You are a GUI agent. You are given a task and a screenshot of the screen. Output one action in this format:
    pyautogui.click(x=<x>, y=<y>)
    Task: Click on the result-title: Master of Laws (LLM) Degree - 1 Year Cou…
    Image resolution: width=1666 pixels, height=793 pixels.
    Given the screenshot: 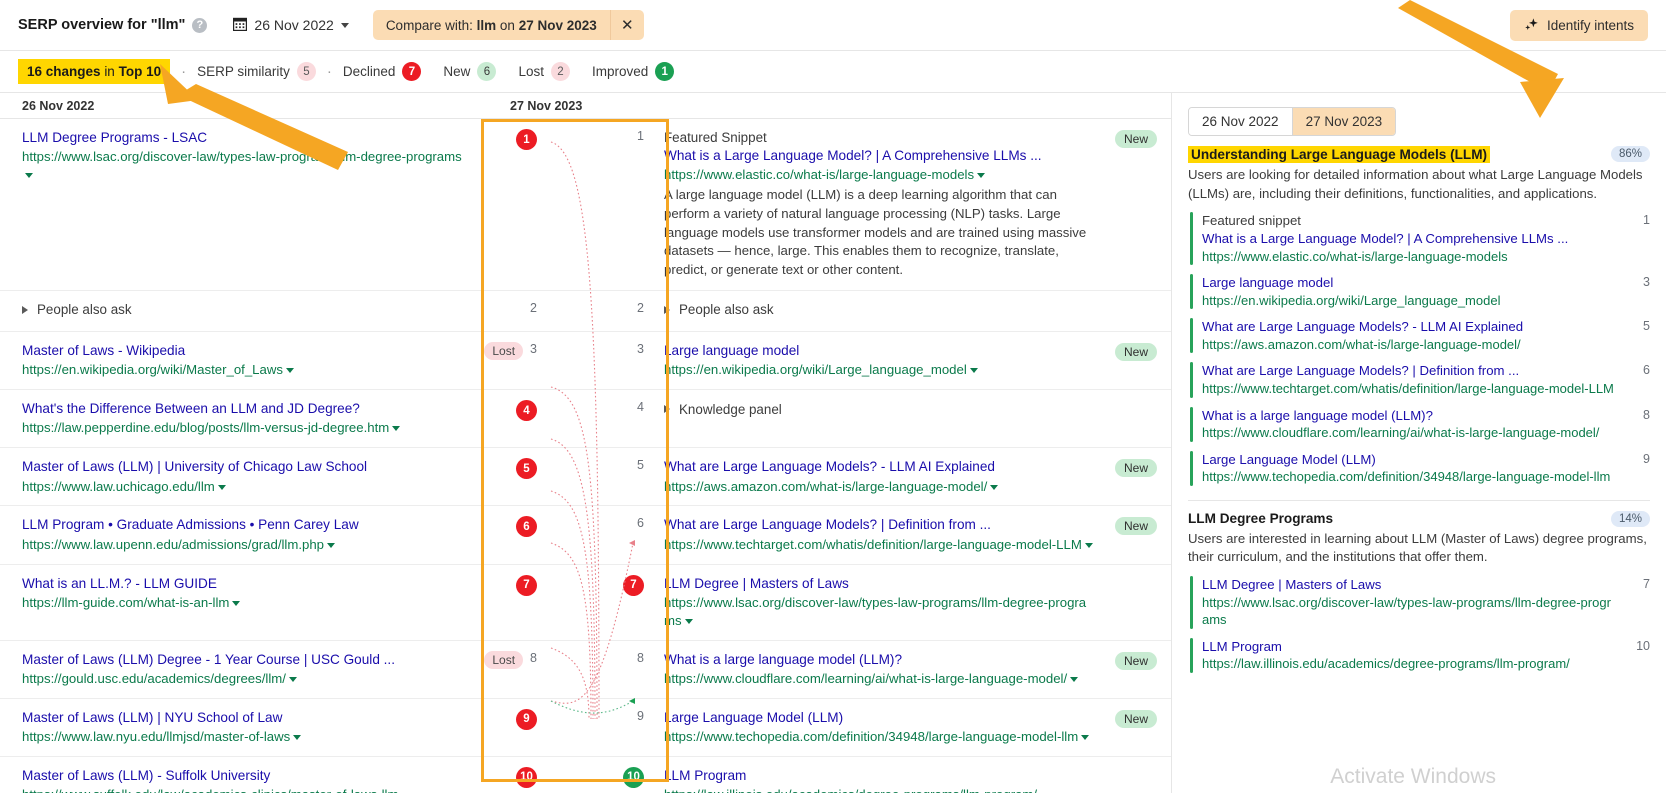 What is the action you would take?
    pyautogui.click(x=243, y=660)
    